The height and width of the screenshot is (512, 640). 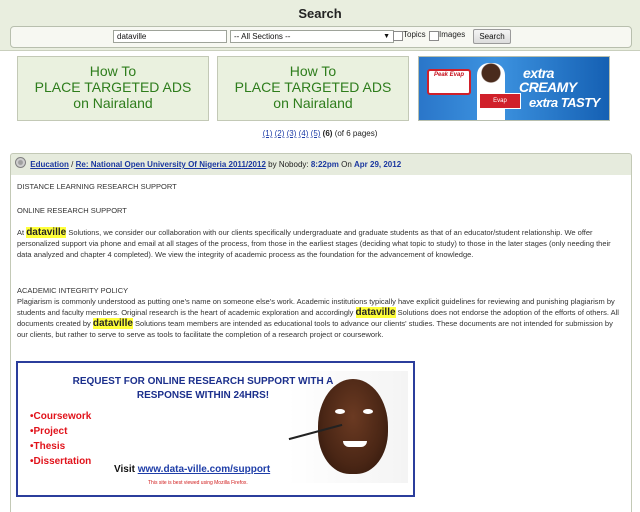 I want to click on page-link-5: (5), so click(x=316, y=133).